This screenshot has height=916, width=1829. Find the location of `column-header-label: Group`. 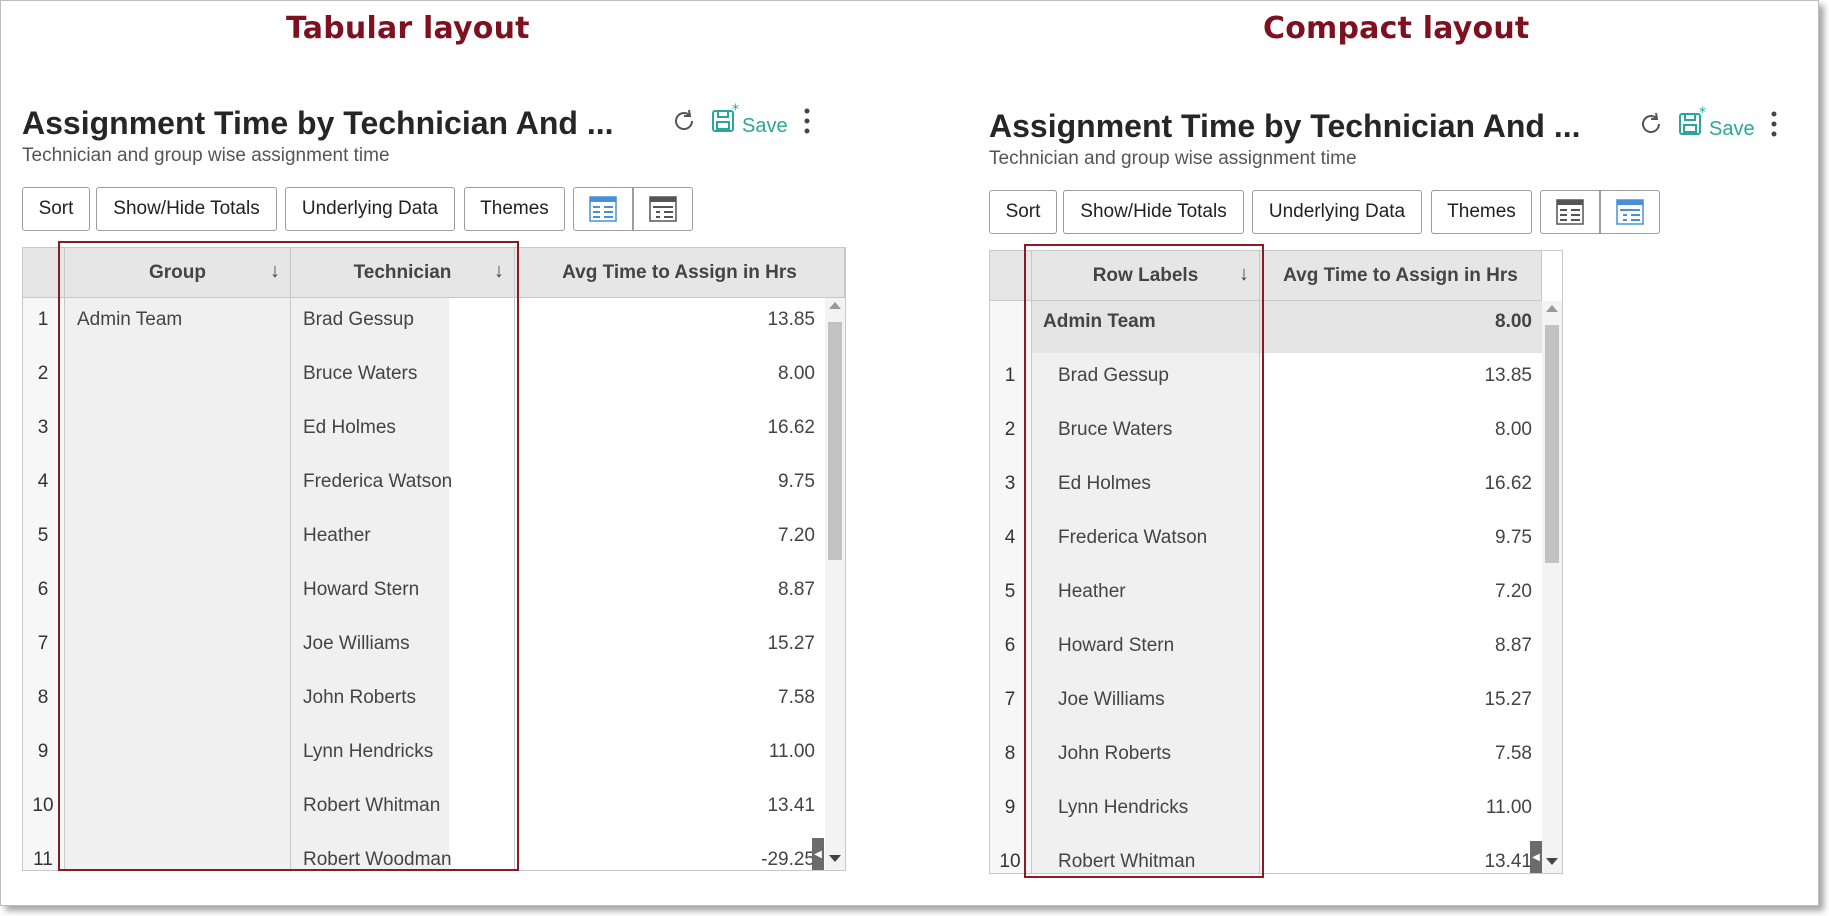

column-header-label: Group is located at coordinates (177, 272).